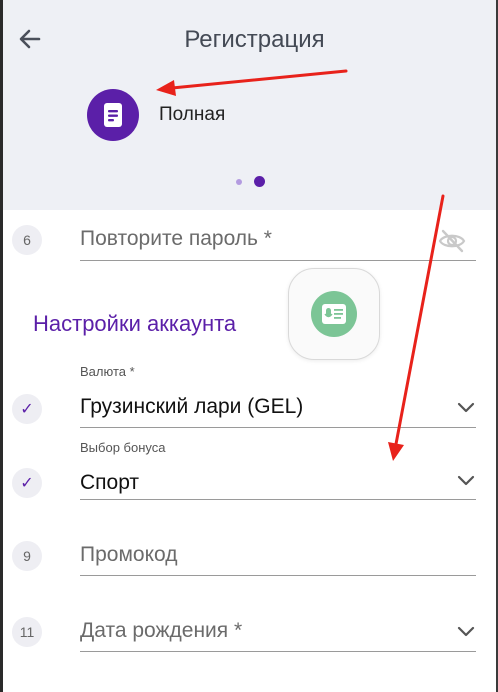 Image resolution: width=498 pixels, height=692 pixels. I want to click on promo-code-underline, so click(278, 575).